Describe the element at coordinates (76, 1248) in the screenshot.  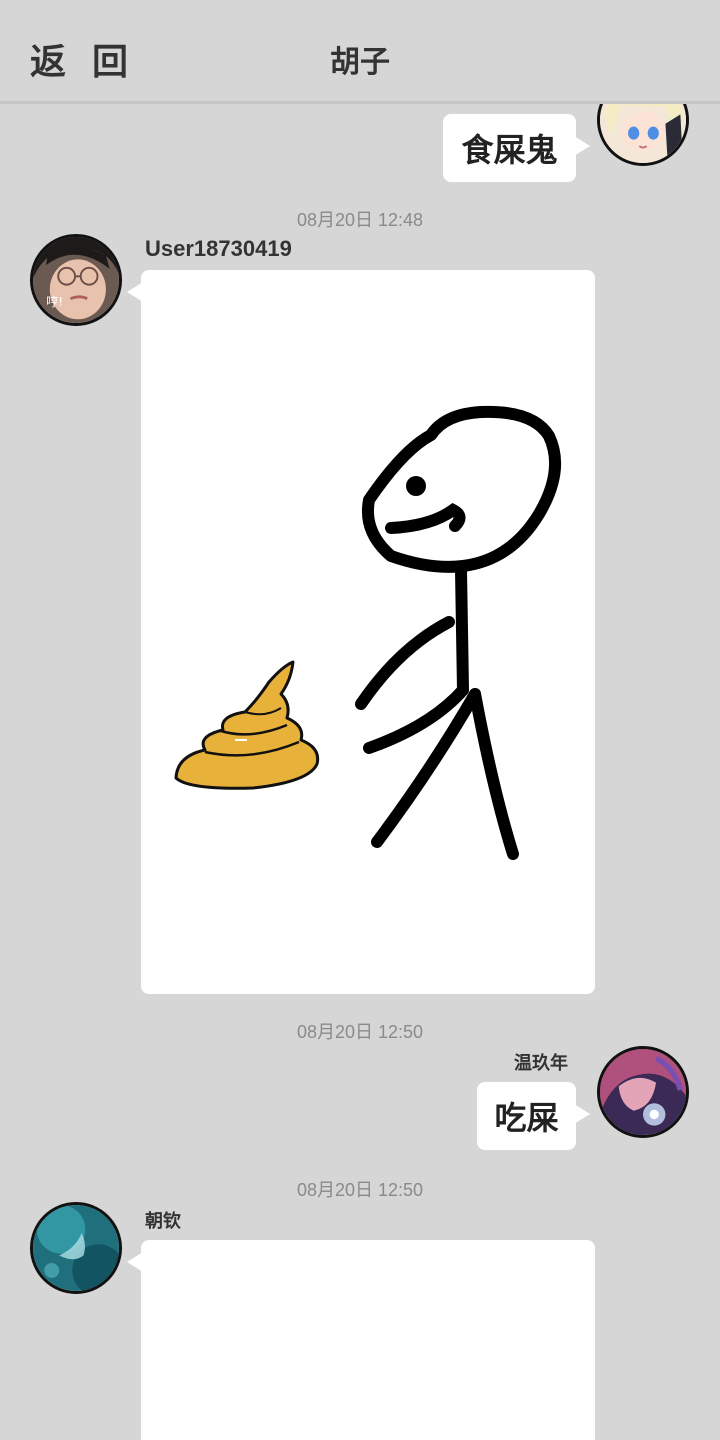
I see `teal-abstract-avatar` at that location.